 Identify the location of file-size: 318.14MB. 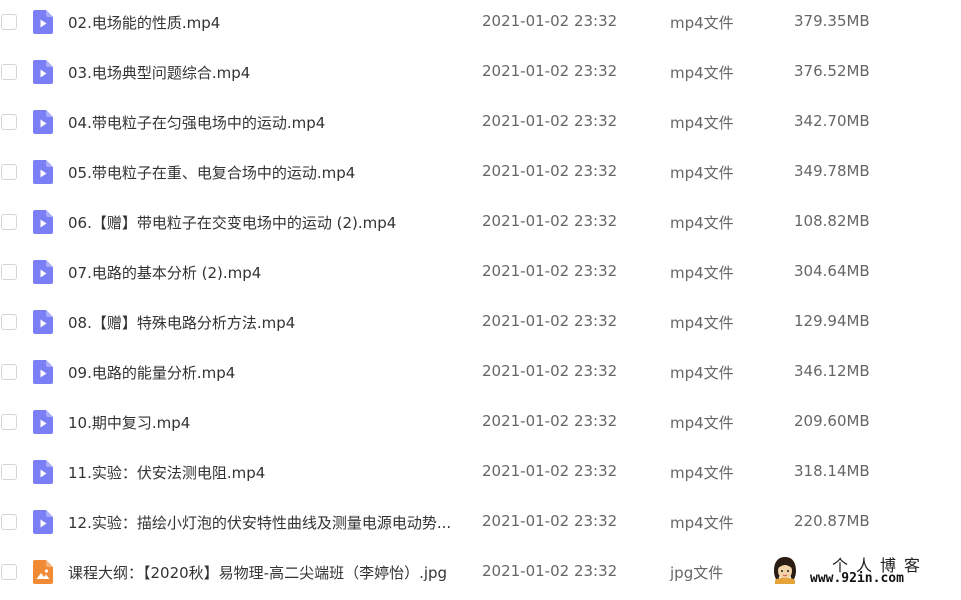
(832, 471).